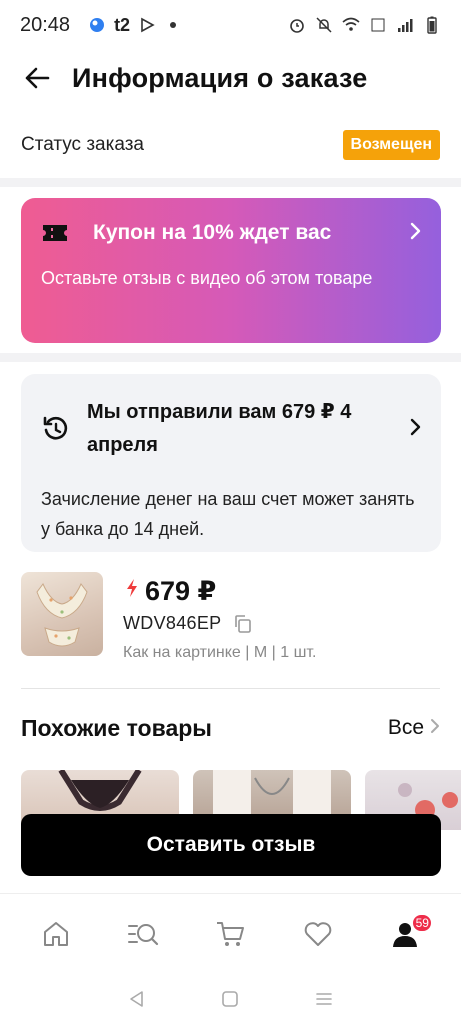 This screenshot has width=461, height=1024. I want to click on order-status-label: Статус заказа, so click(82, 144).